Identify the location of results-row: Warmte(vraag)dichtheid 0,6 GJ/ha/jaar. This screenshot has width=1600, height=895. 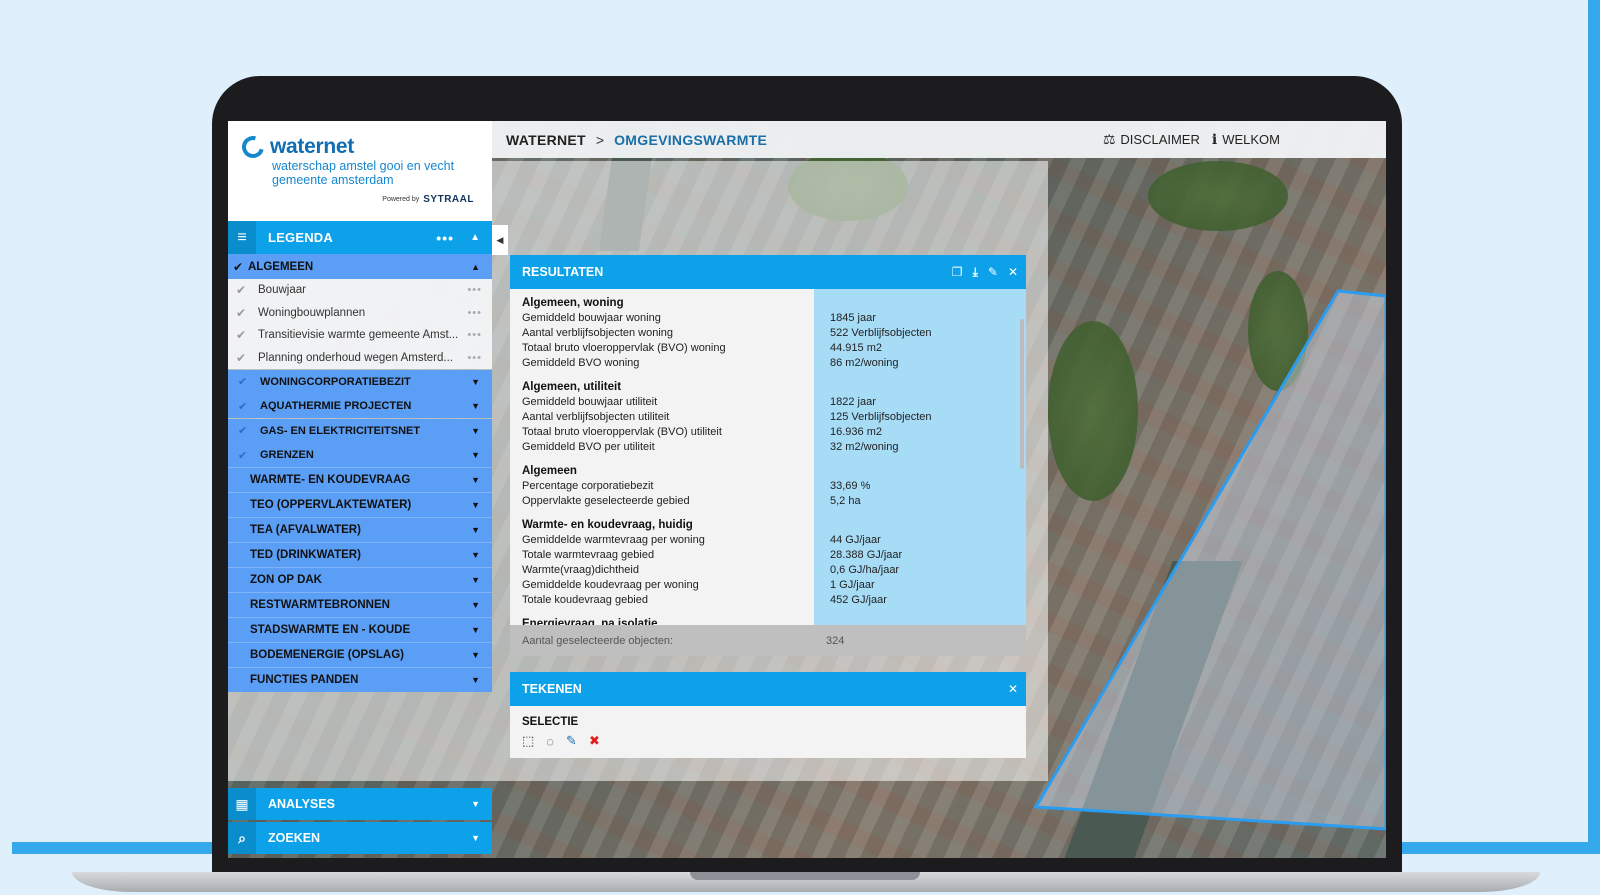
(774, 570).